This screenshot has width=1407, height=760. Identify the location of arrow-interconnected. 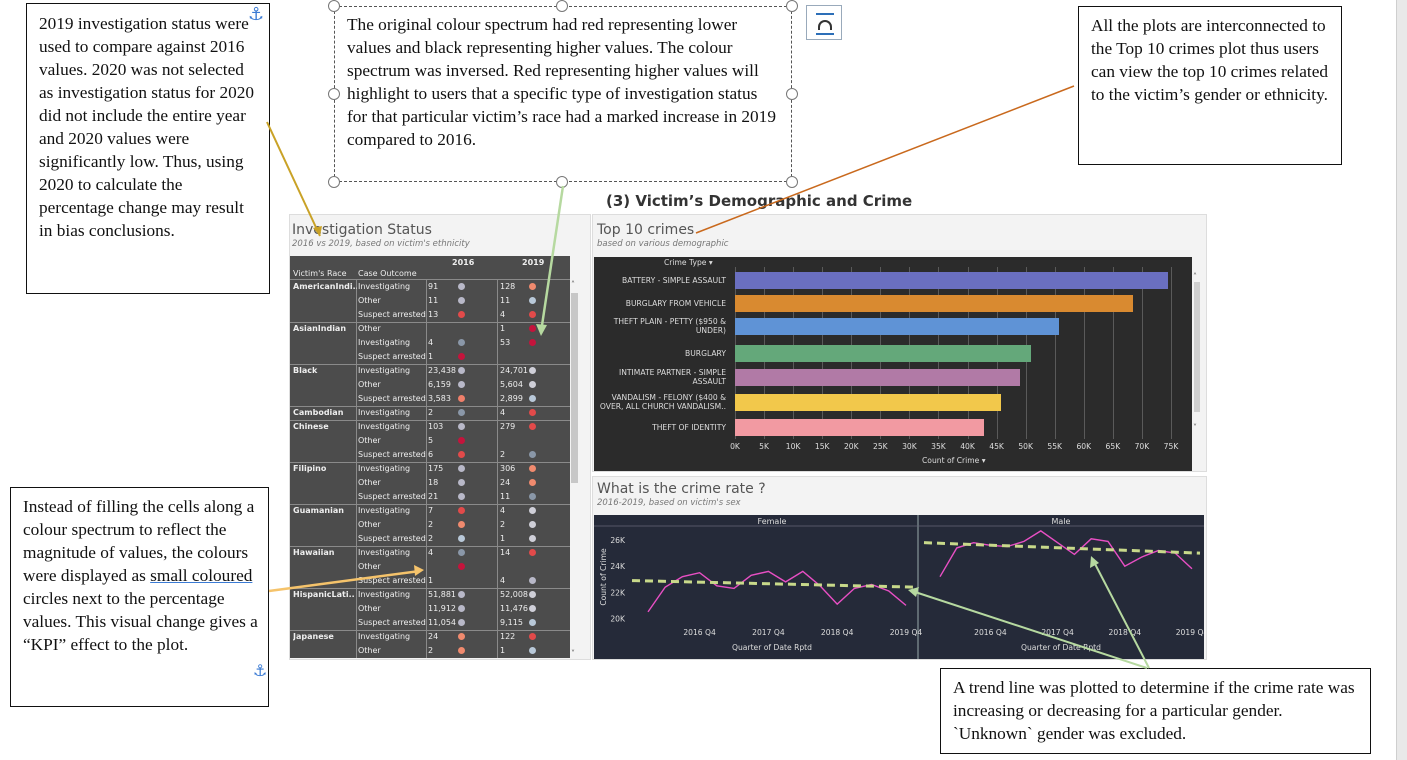
(885, 159).